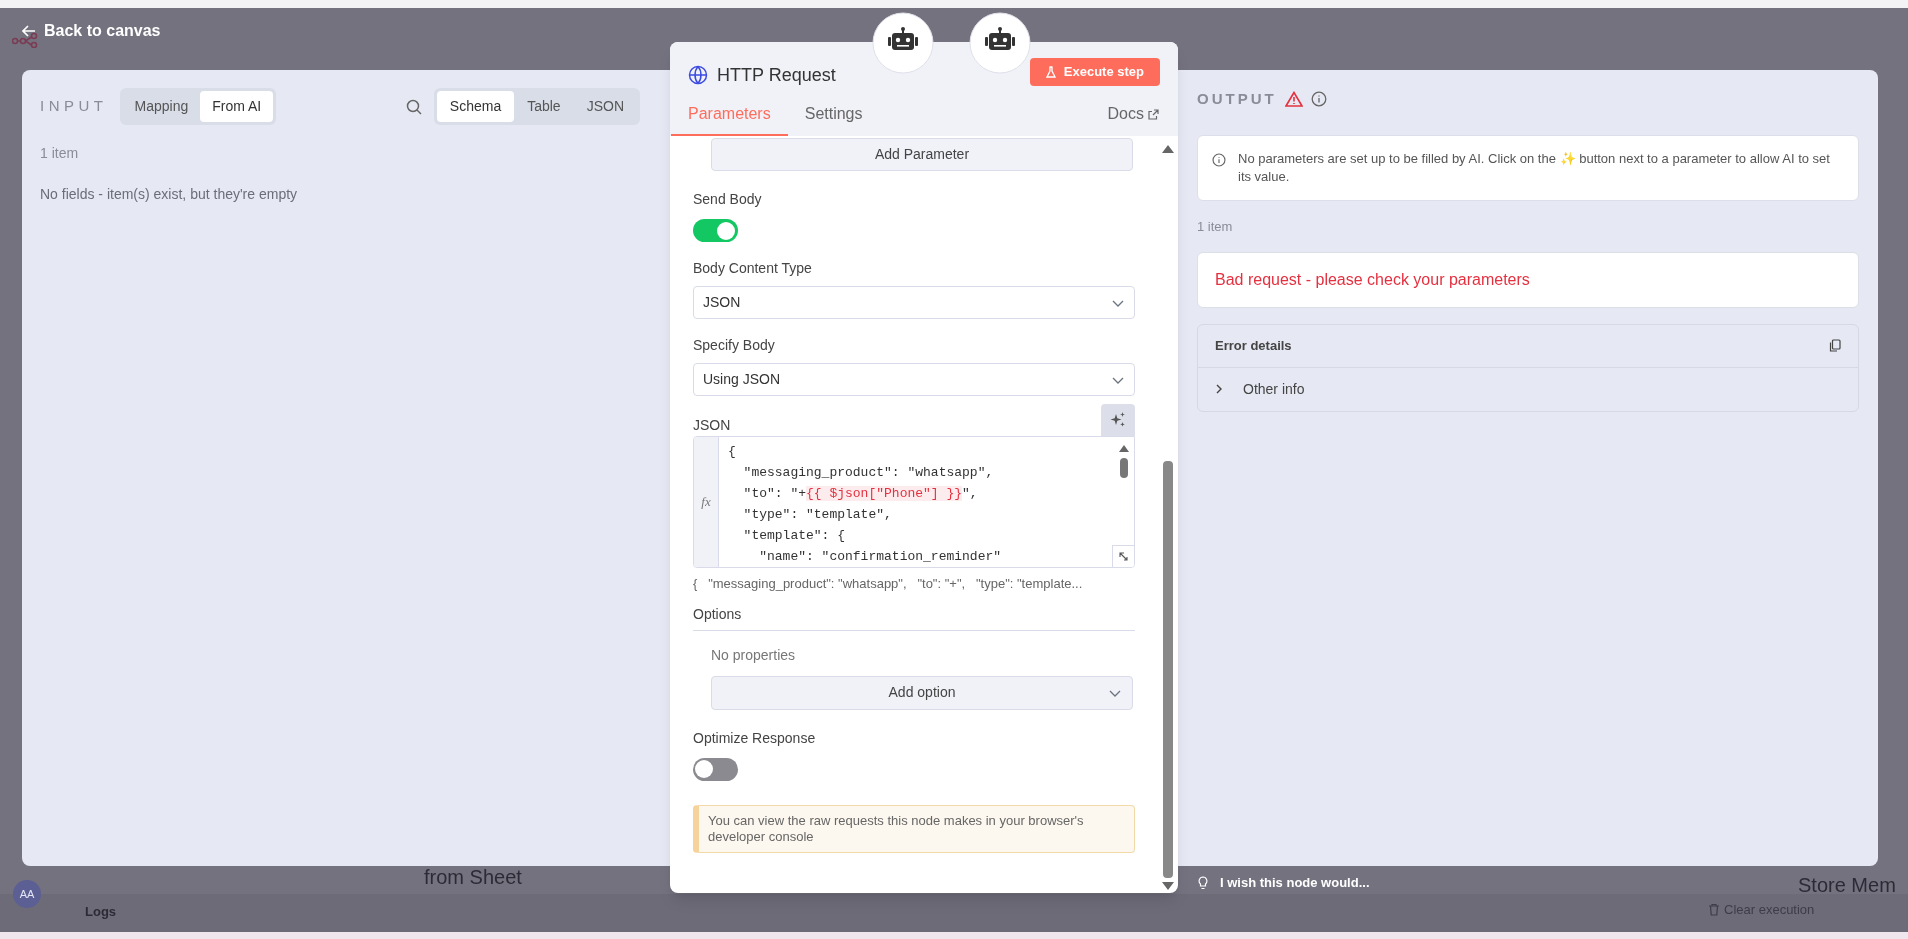  Describe the element at coordinates (1203, 882) in the screenshot. I see `lightbulb-icon` at that location.